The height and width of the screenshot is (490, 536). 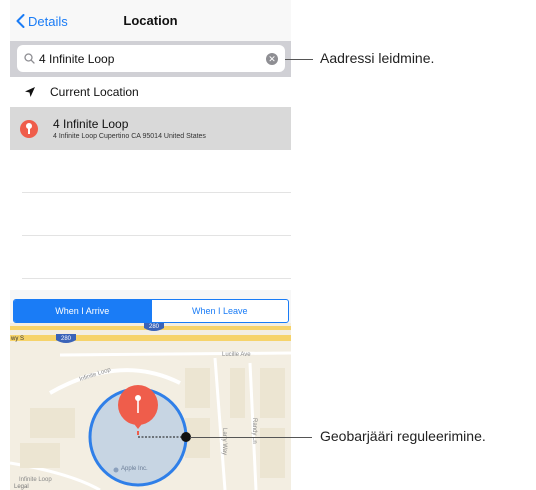 I want to click on search-icon, so click(x=29, y=58).